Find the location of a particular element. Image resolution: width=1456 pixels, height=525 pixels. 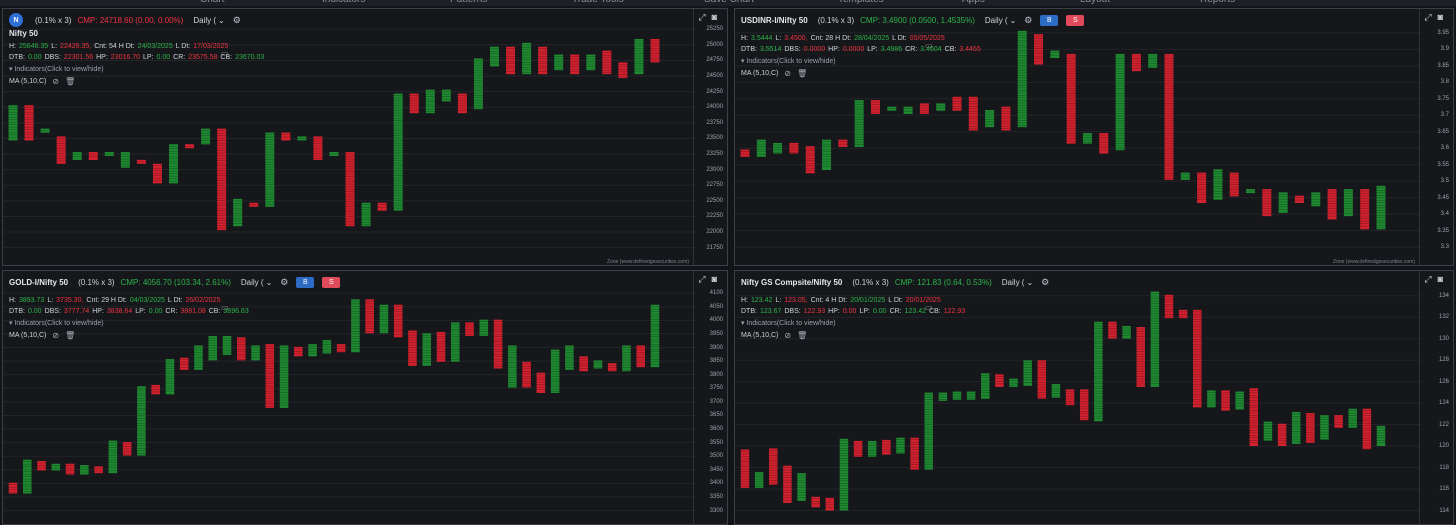

symbol-title: USDINR-I/Nifty 50 is located at coordinates (774, 20).